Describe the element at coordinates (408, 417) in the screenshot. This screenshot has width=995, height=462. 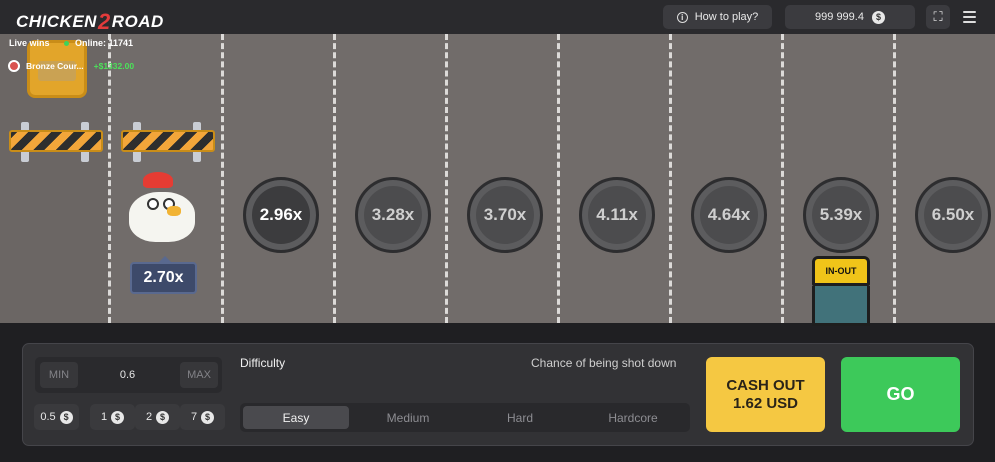
I see `difficulty-medium-tab: Medium` at that location.